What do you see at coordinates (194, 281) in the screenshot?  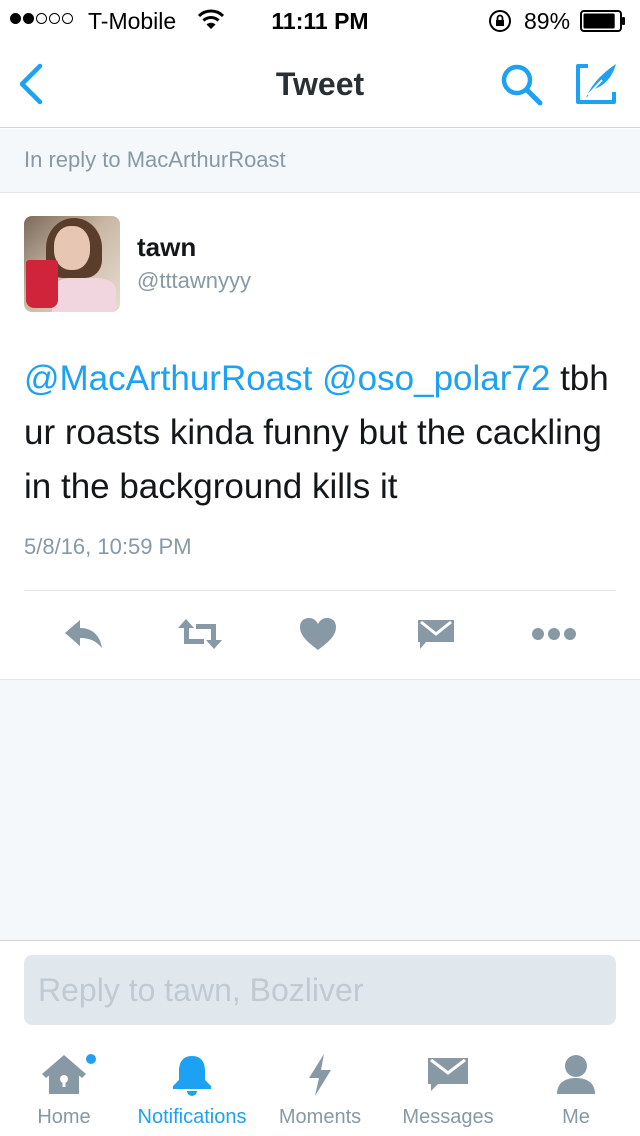 I see `user-handle: @tttawnyyy` at bounding box center [194, 281].